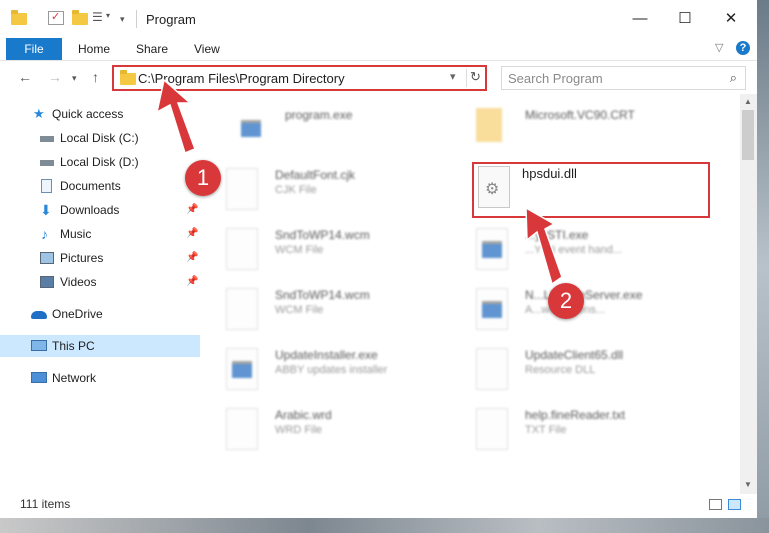 This screenshot has height=533, width=769. Describe the element at coordinates (560, 370) in the screenshot. I see `file-type: Resource DLL` at that location.